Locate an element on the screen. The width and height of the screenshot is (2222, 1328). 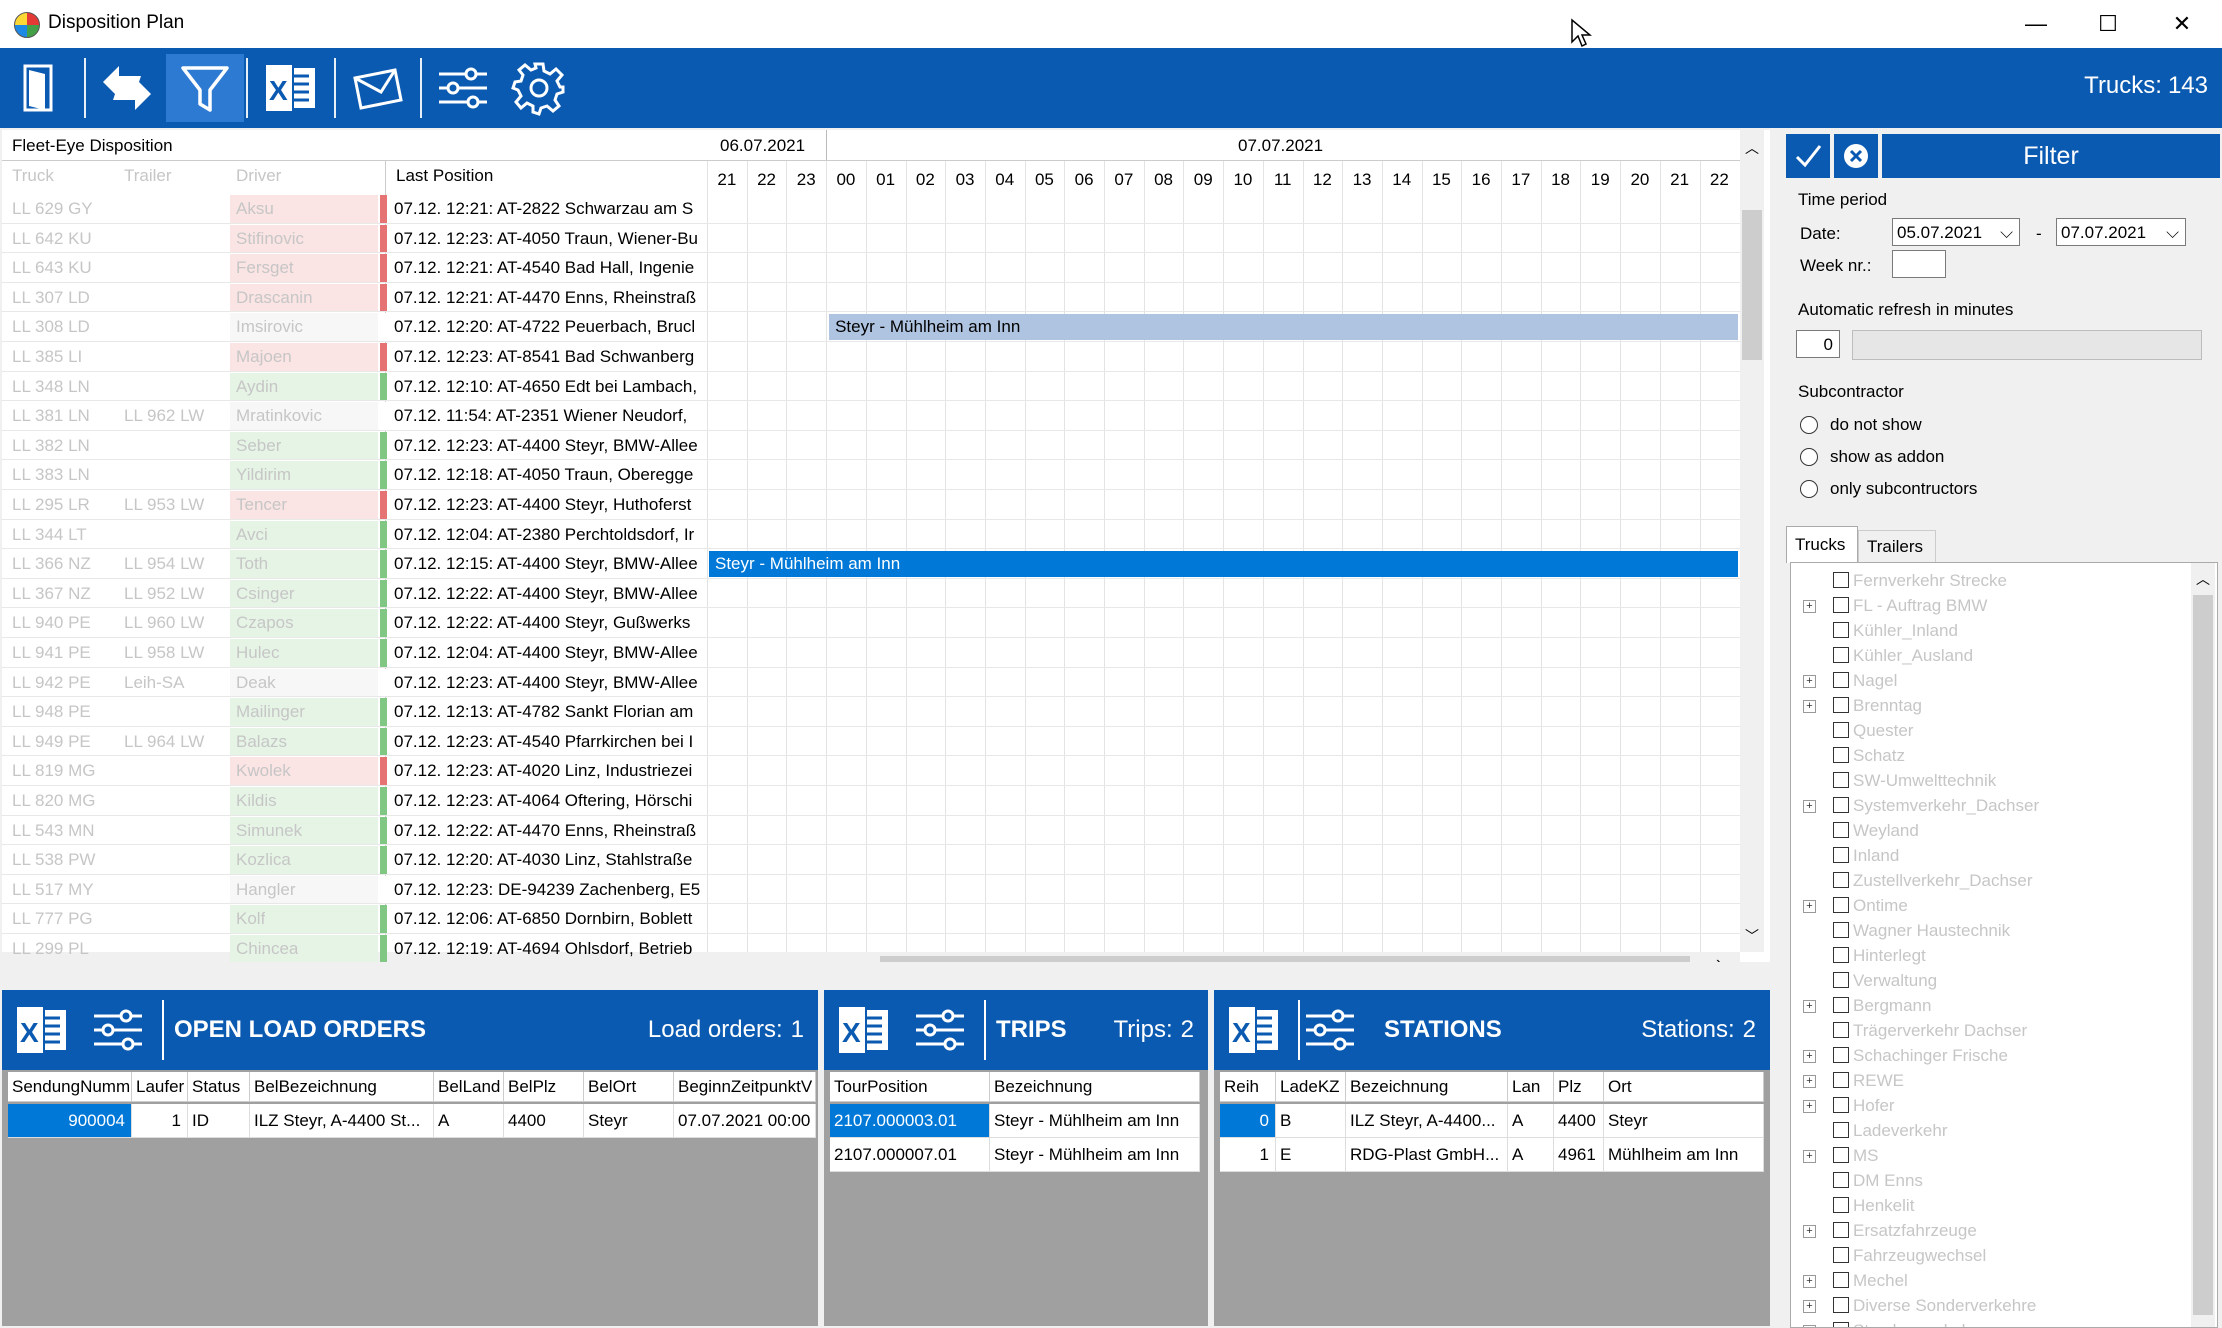
tree-node: Kühler_Ausland is located at coordinates (1990, 656).